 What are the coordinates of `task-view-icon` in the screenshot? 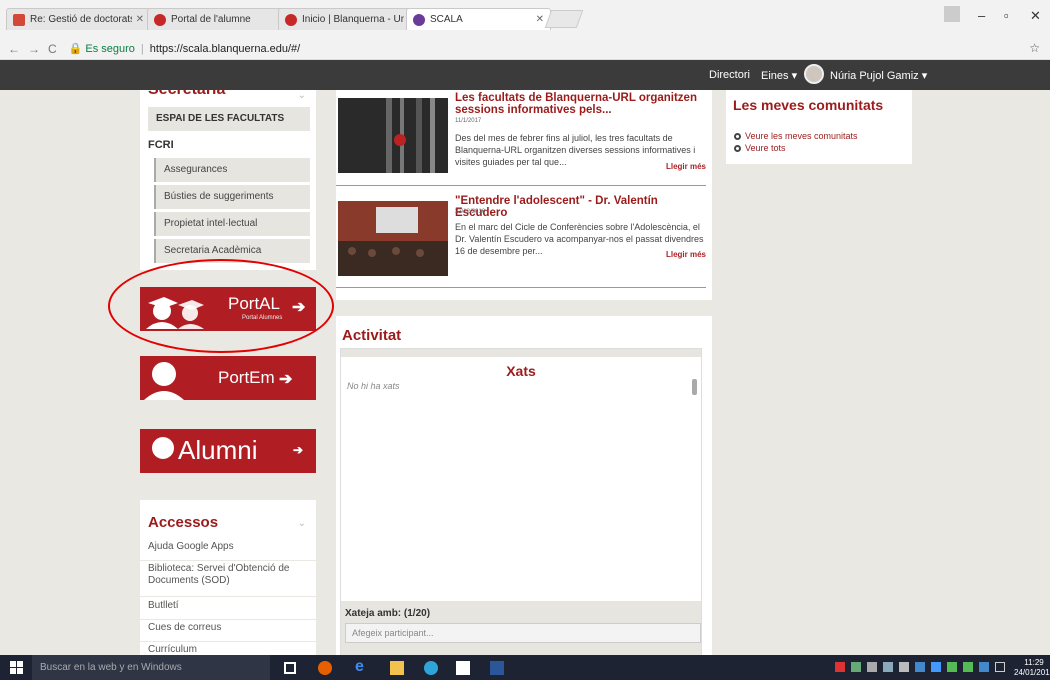 It's located at (290, 668).